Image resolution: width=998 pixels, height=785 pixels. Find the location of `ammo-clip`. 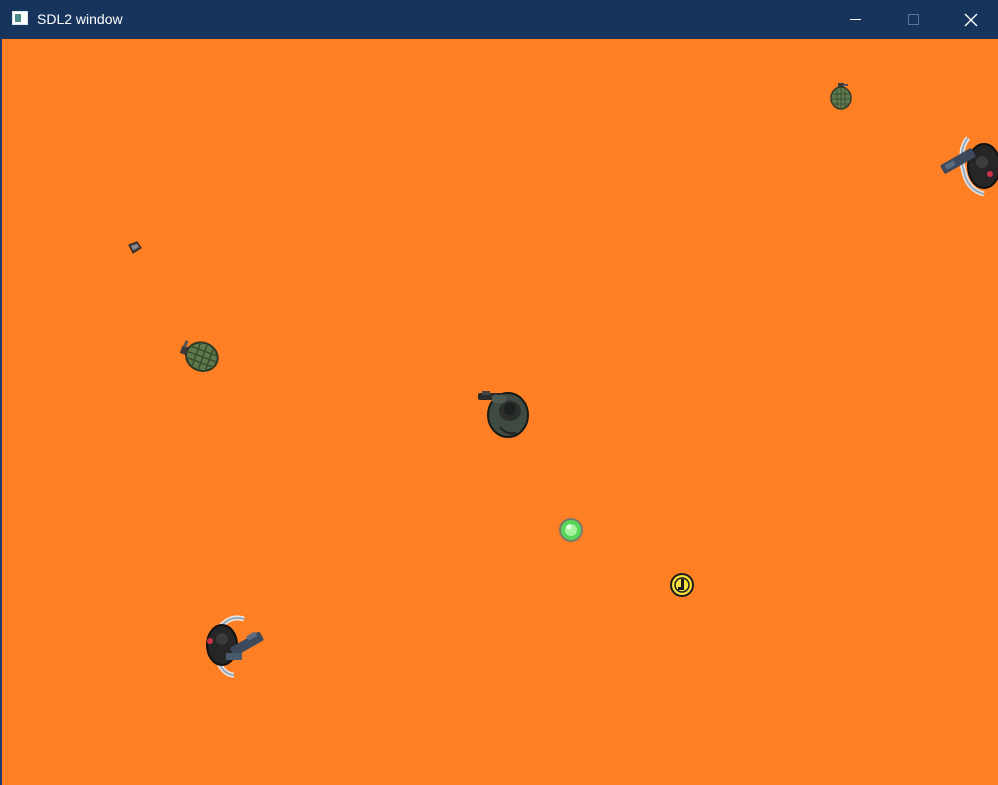

ammo-clip is located at coordinates (135, 247).